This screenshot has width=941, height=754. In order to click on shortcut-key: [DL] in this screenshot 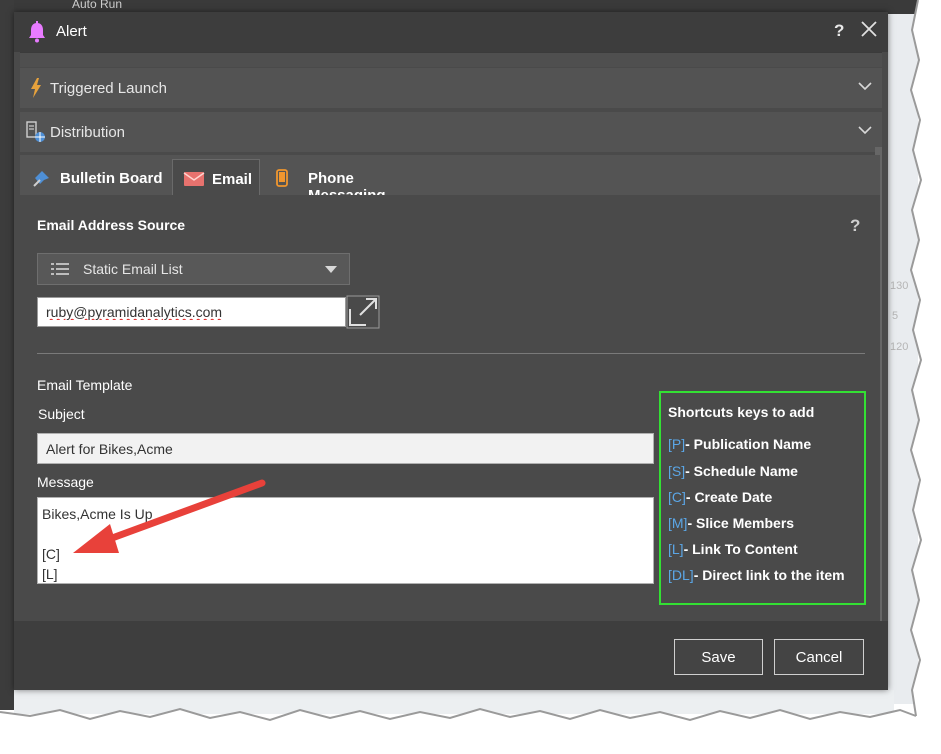, I will do `click(681, 575)`.